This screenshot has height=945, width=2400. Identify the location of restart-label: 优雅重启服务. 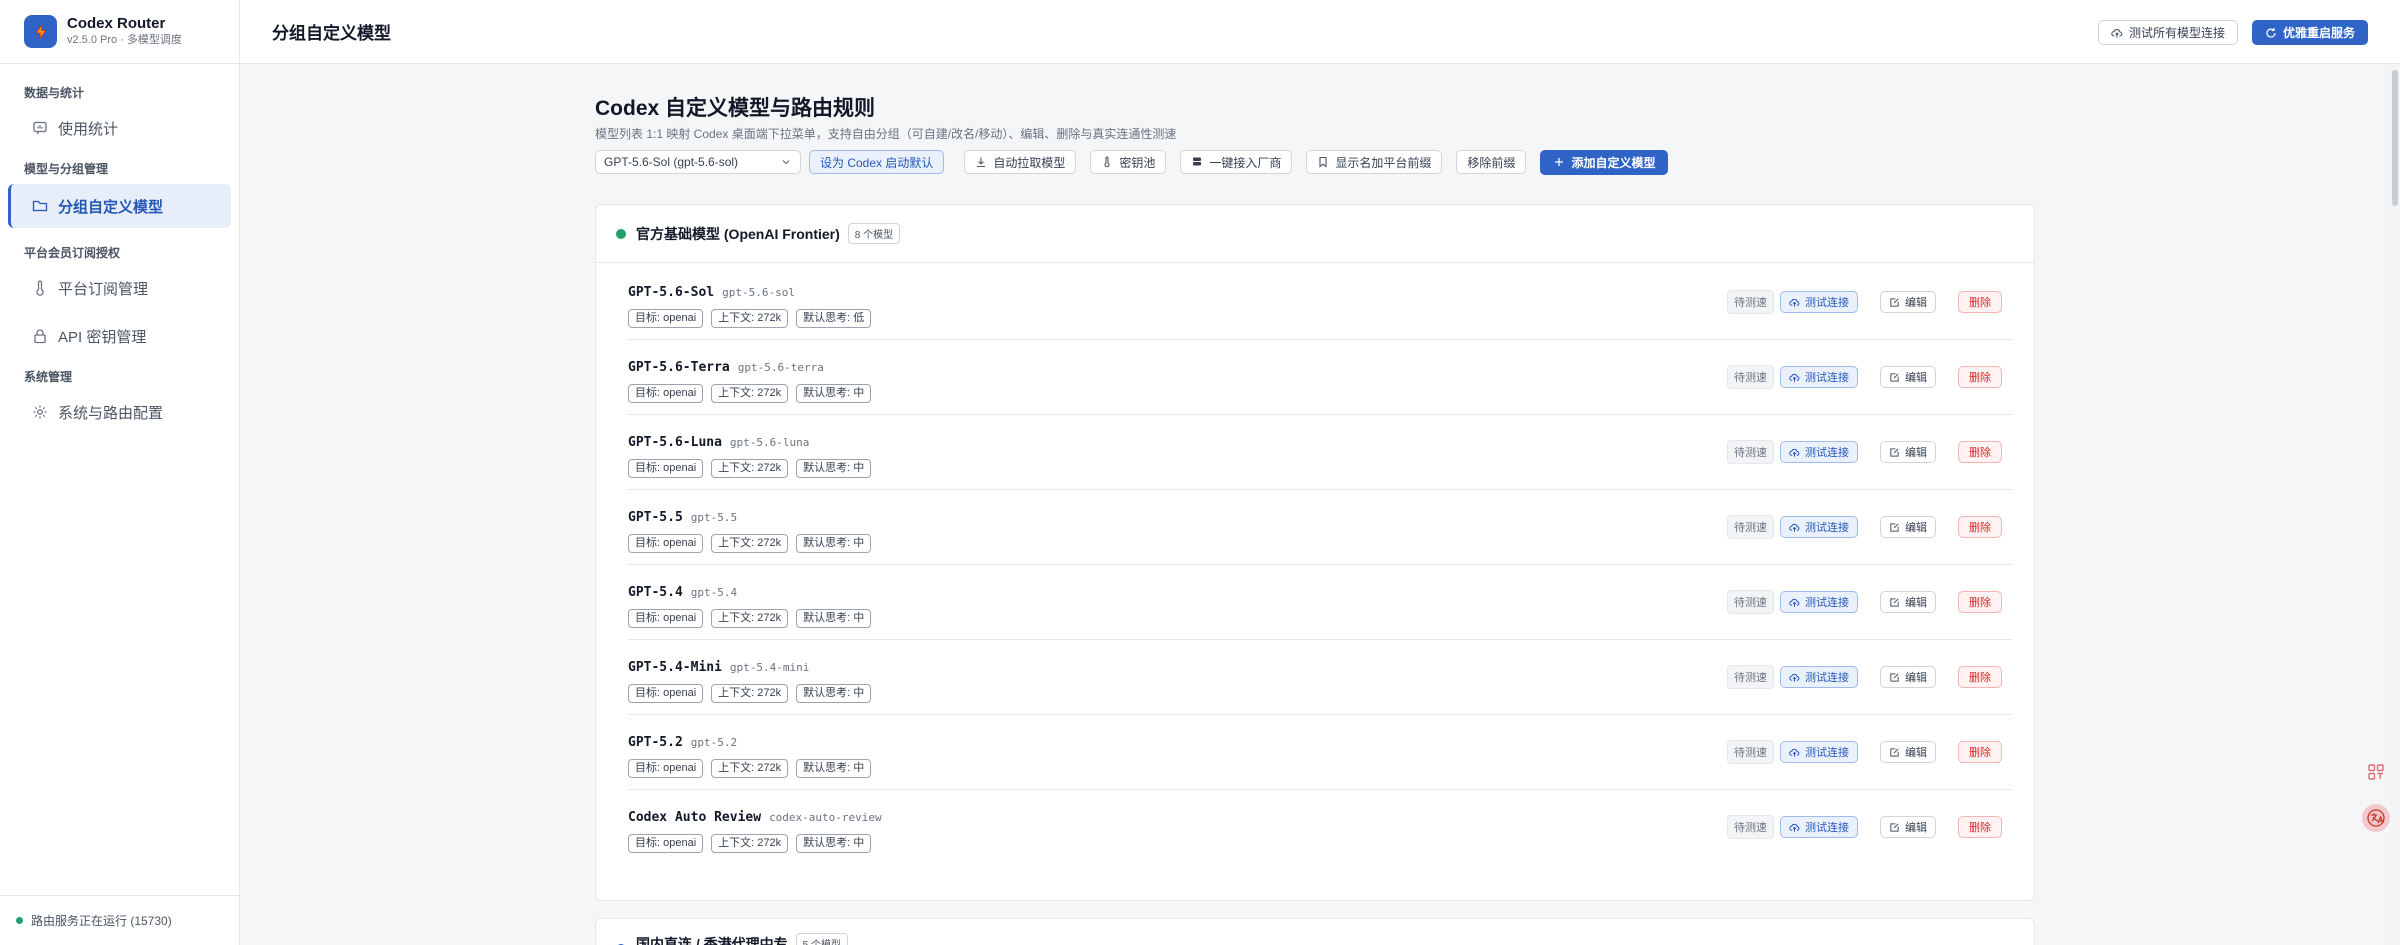
(2318, 33).